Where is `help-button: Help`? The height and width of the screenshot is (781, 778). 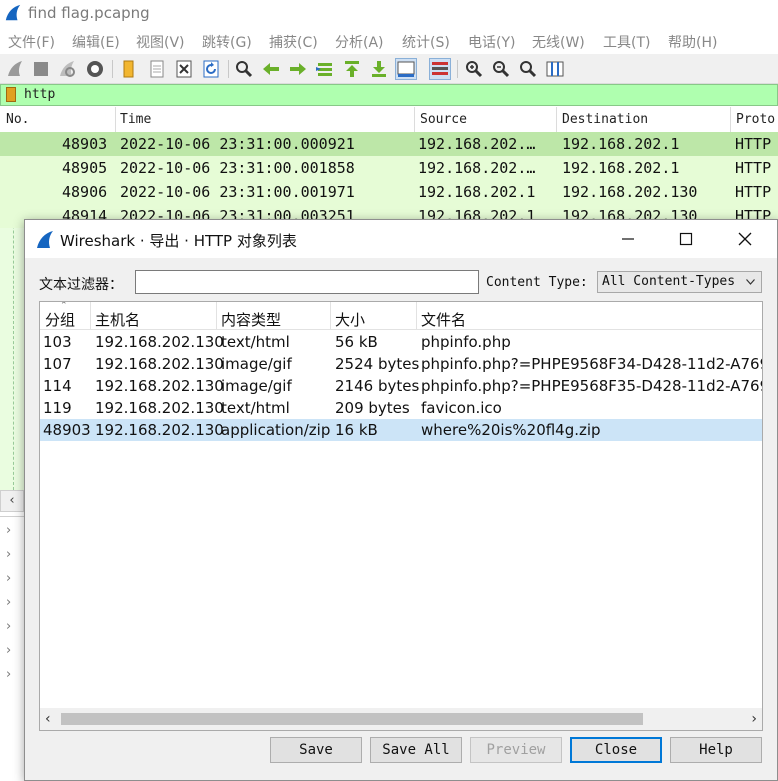
help-button: Help is located at coordinates (716, 750).